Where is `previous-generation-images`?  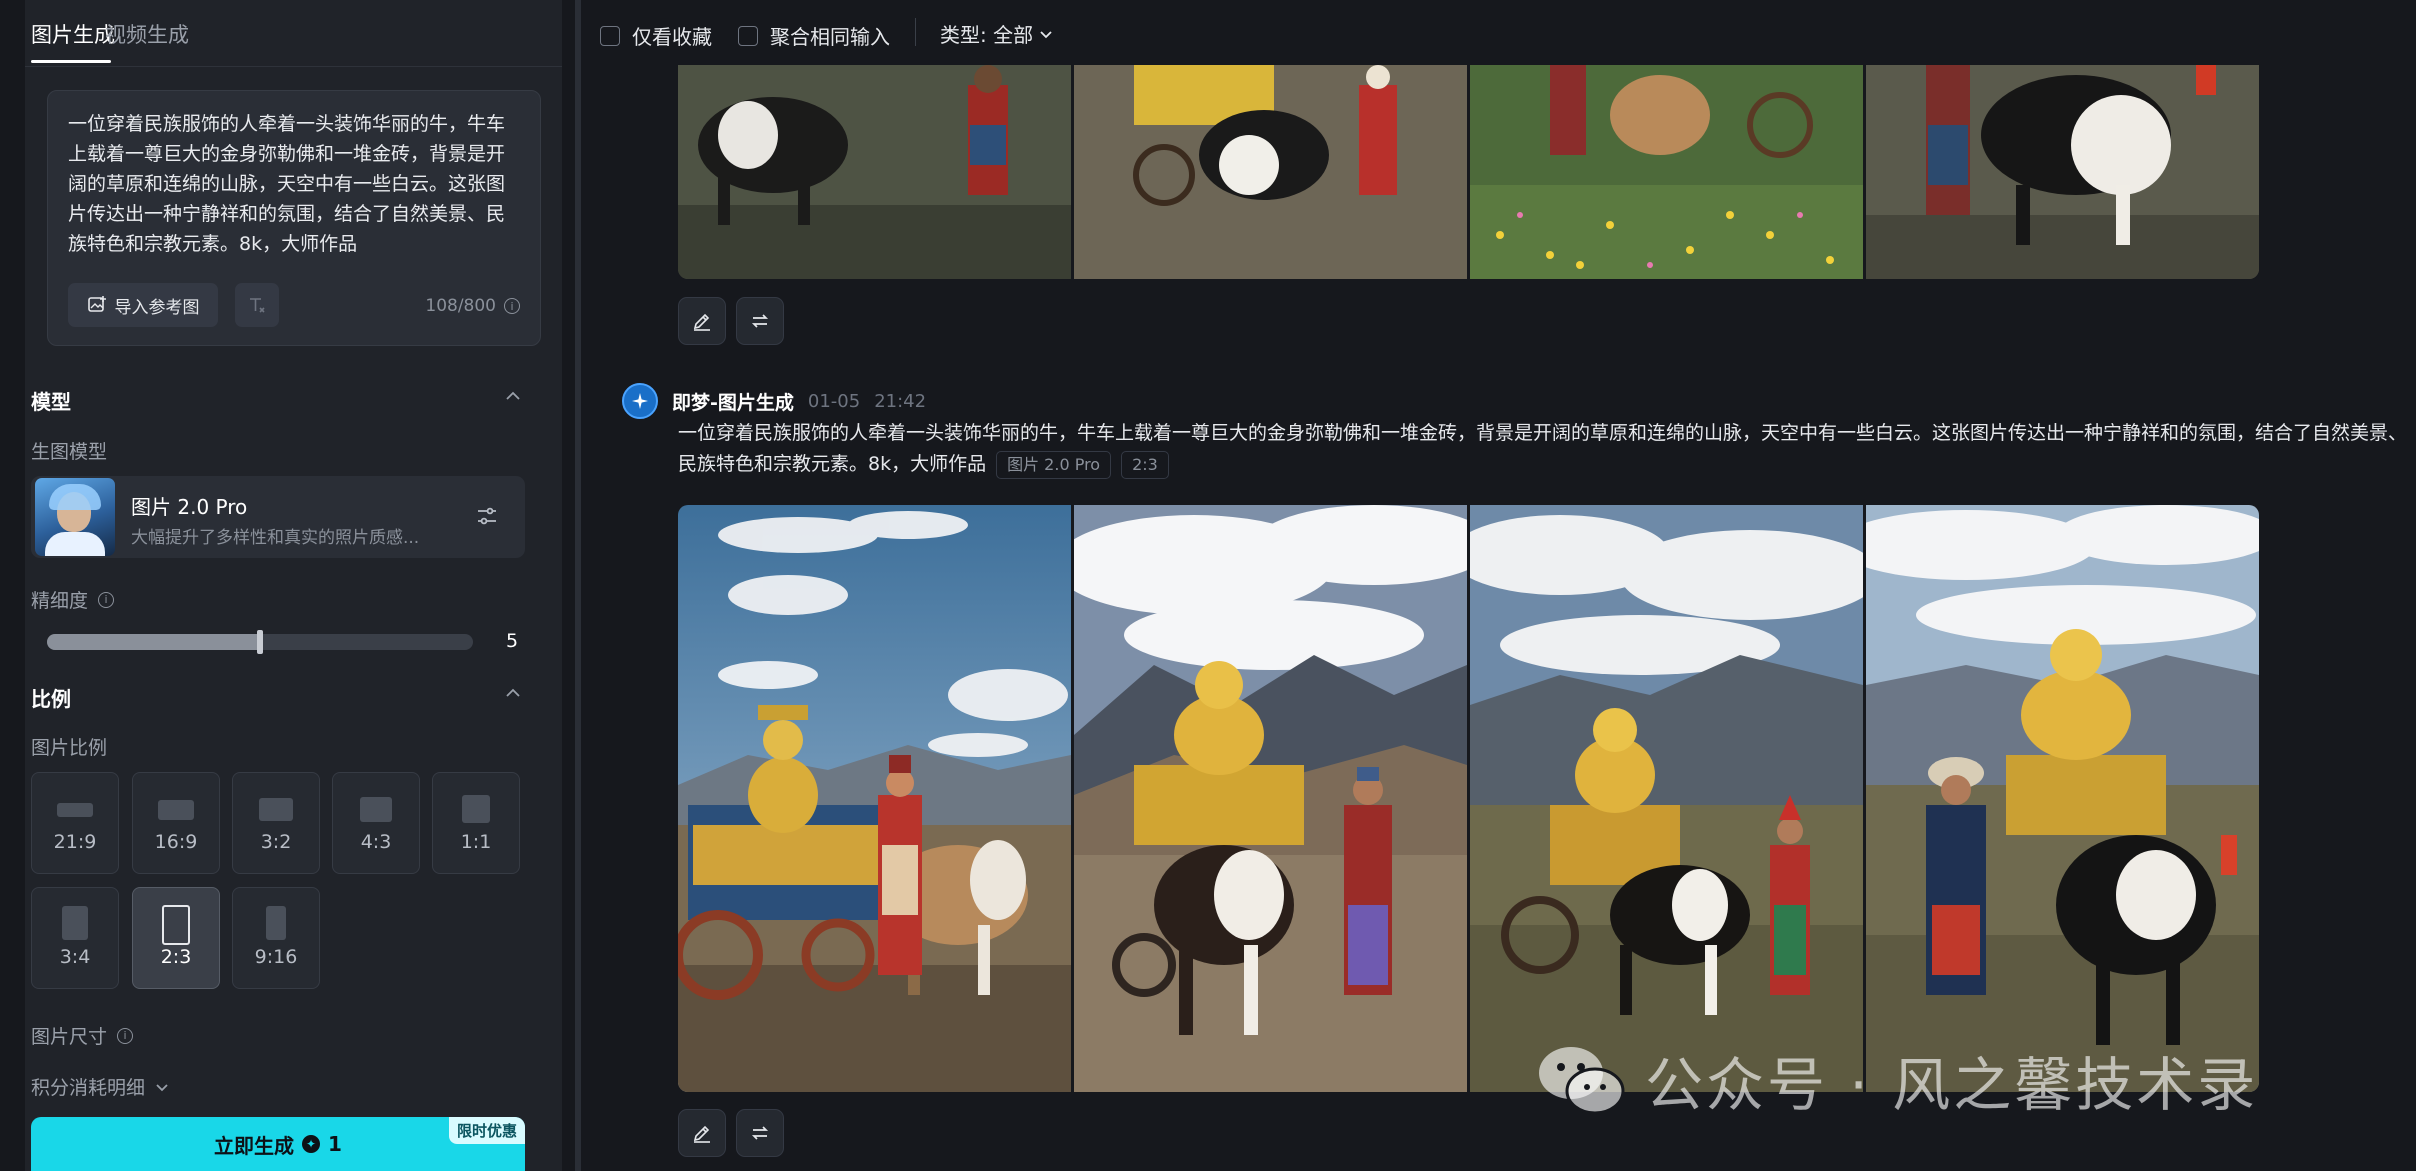
previous-generation-images is located at coordinates (1468, 172).